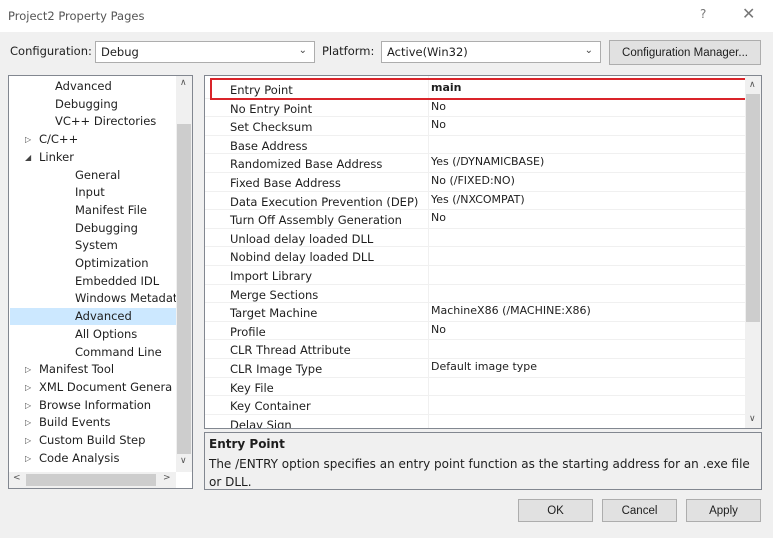  Describe the element at coordinates (285, 183) in the screenshot. I see `property-name: Fixed Base Address` at that location.